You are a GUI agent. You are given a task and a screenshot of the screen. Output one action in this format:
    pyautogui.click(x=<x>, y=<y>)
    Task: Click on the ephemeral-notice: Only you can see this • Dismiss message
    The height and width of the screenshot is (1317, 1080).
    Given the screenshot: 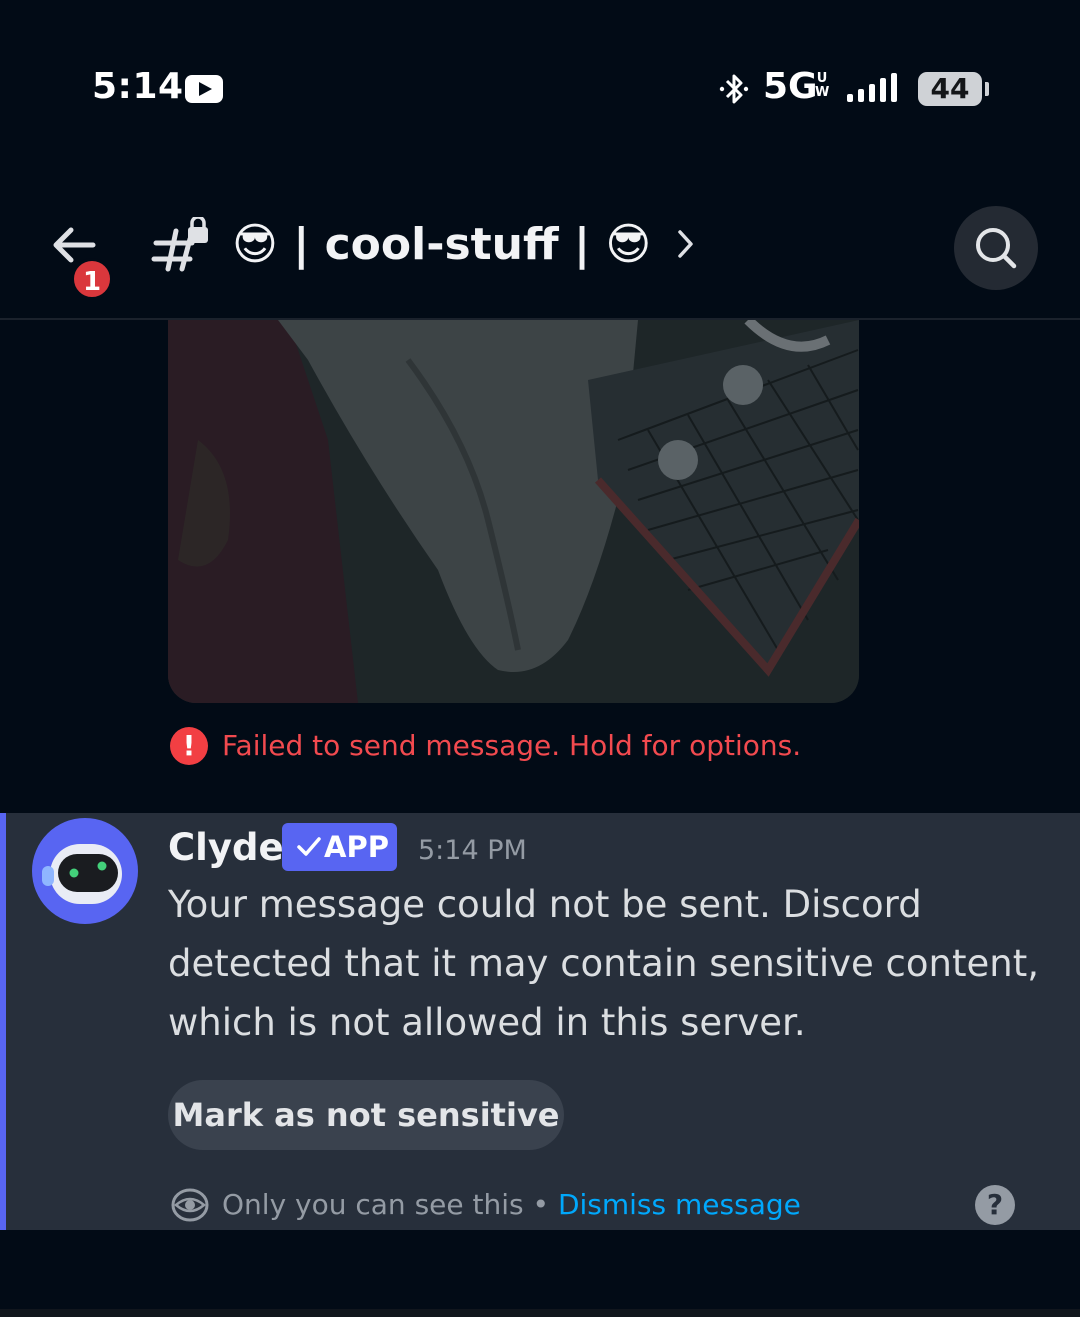 What is the action you would take?
    pyautogui.click(x=511, y=1205)
    